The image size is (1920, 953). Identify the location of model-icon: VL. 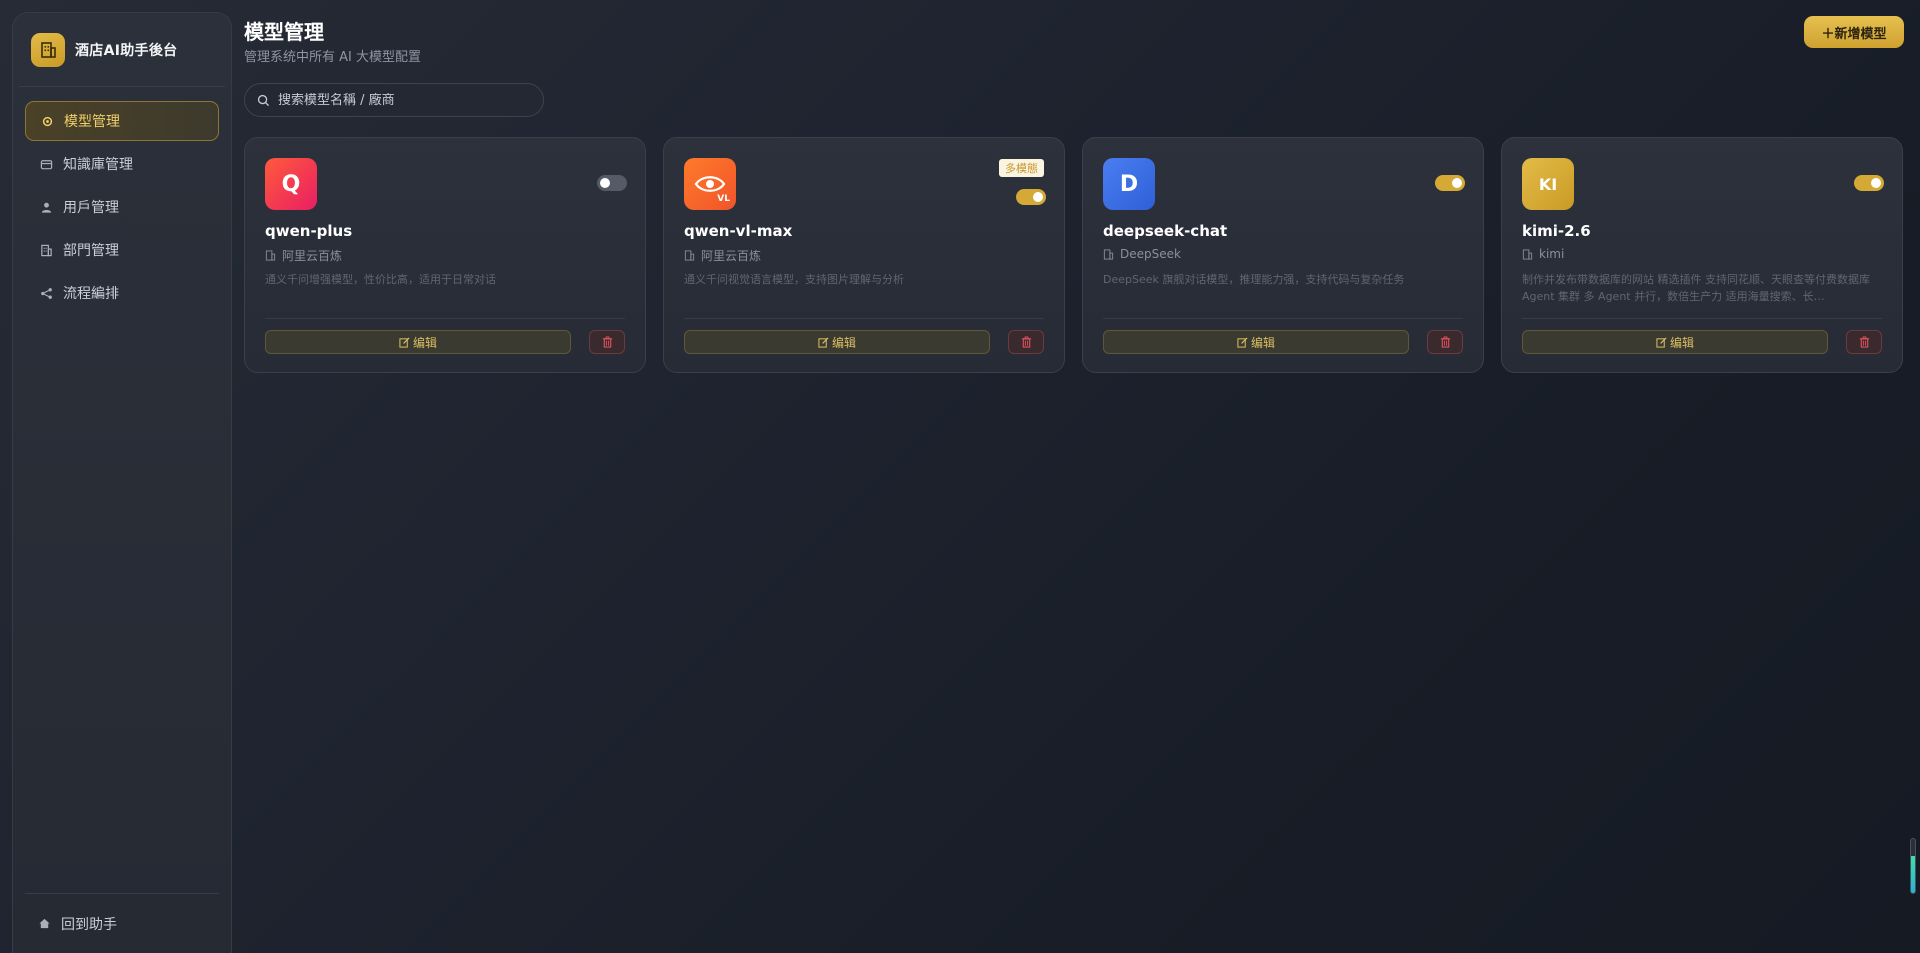
(710, 184).